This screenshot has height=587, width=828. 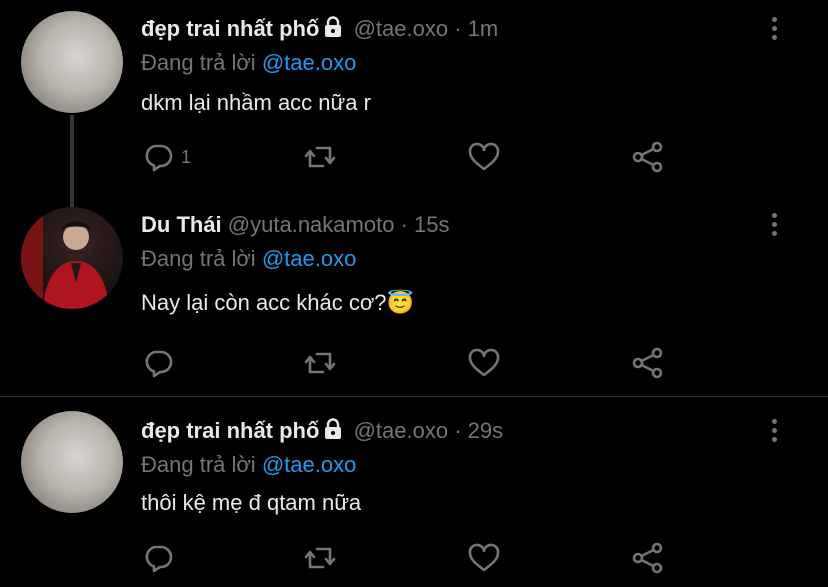 I want to click on timestamp: 15s, so click(x=431, y=224).